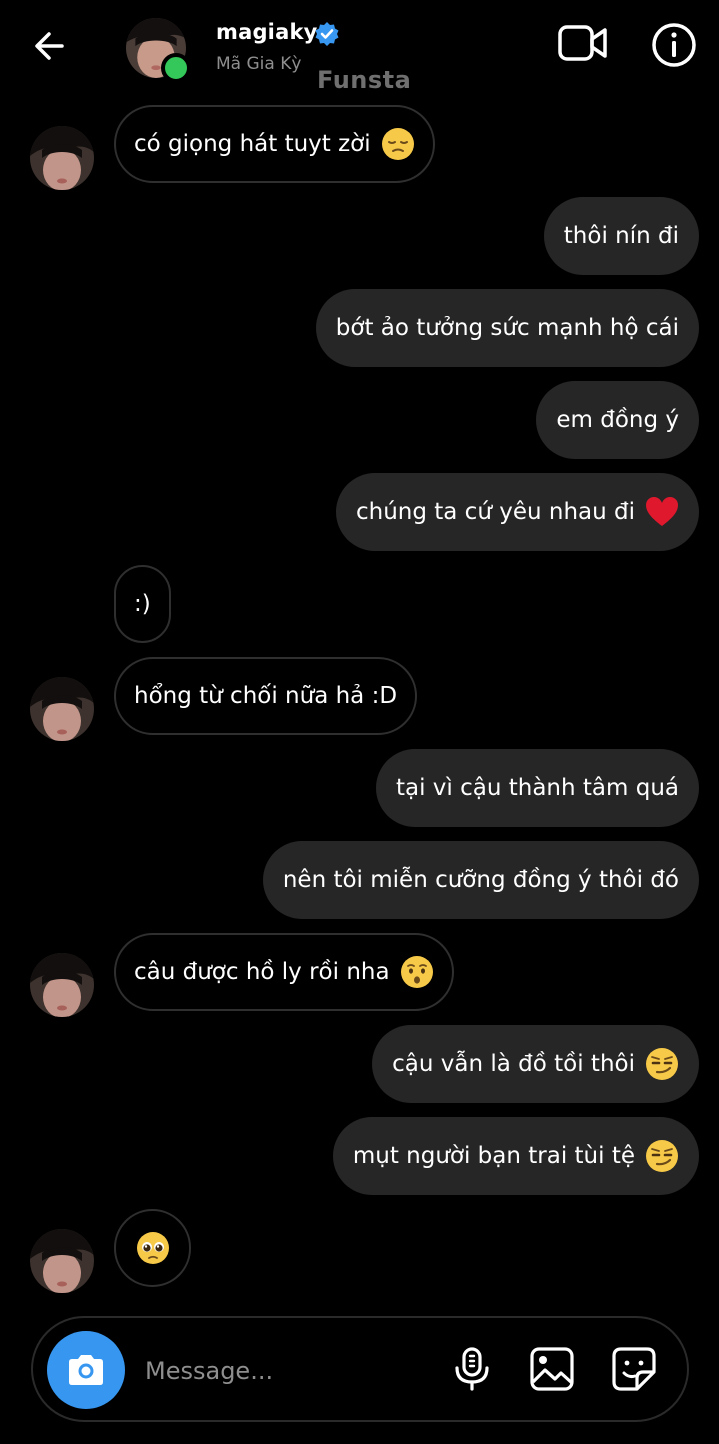 The width and height of the screenshot is (719, 1444). I want to click on pleading-face-emoji-icon, so click(152, 1248).